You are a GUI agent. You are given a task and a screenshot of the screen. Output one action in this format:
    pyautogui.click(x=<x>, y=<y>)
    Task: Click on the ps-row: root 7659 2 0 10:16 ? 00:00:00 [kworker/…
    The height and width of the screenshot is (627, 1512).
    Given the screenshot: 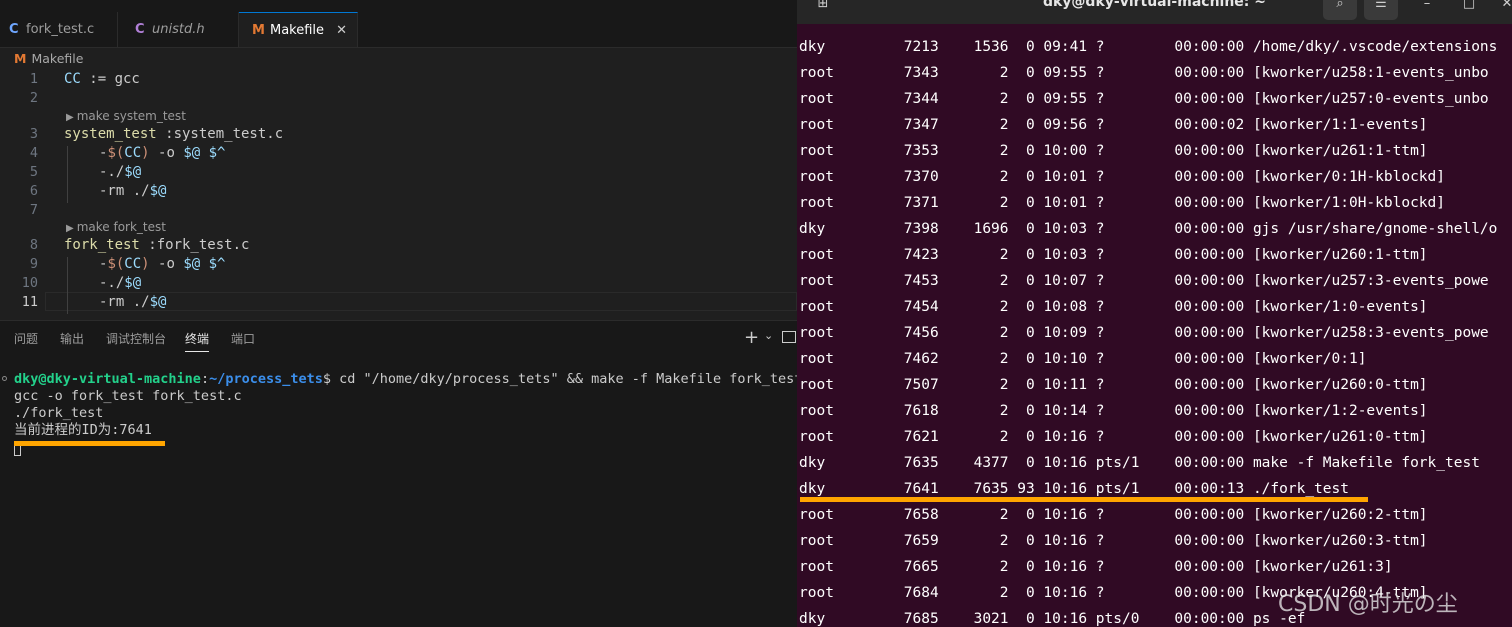 What is the action you would take?
    pyautogui.click(x=1113, y=541)
    